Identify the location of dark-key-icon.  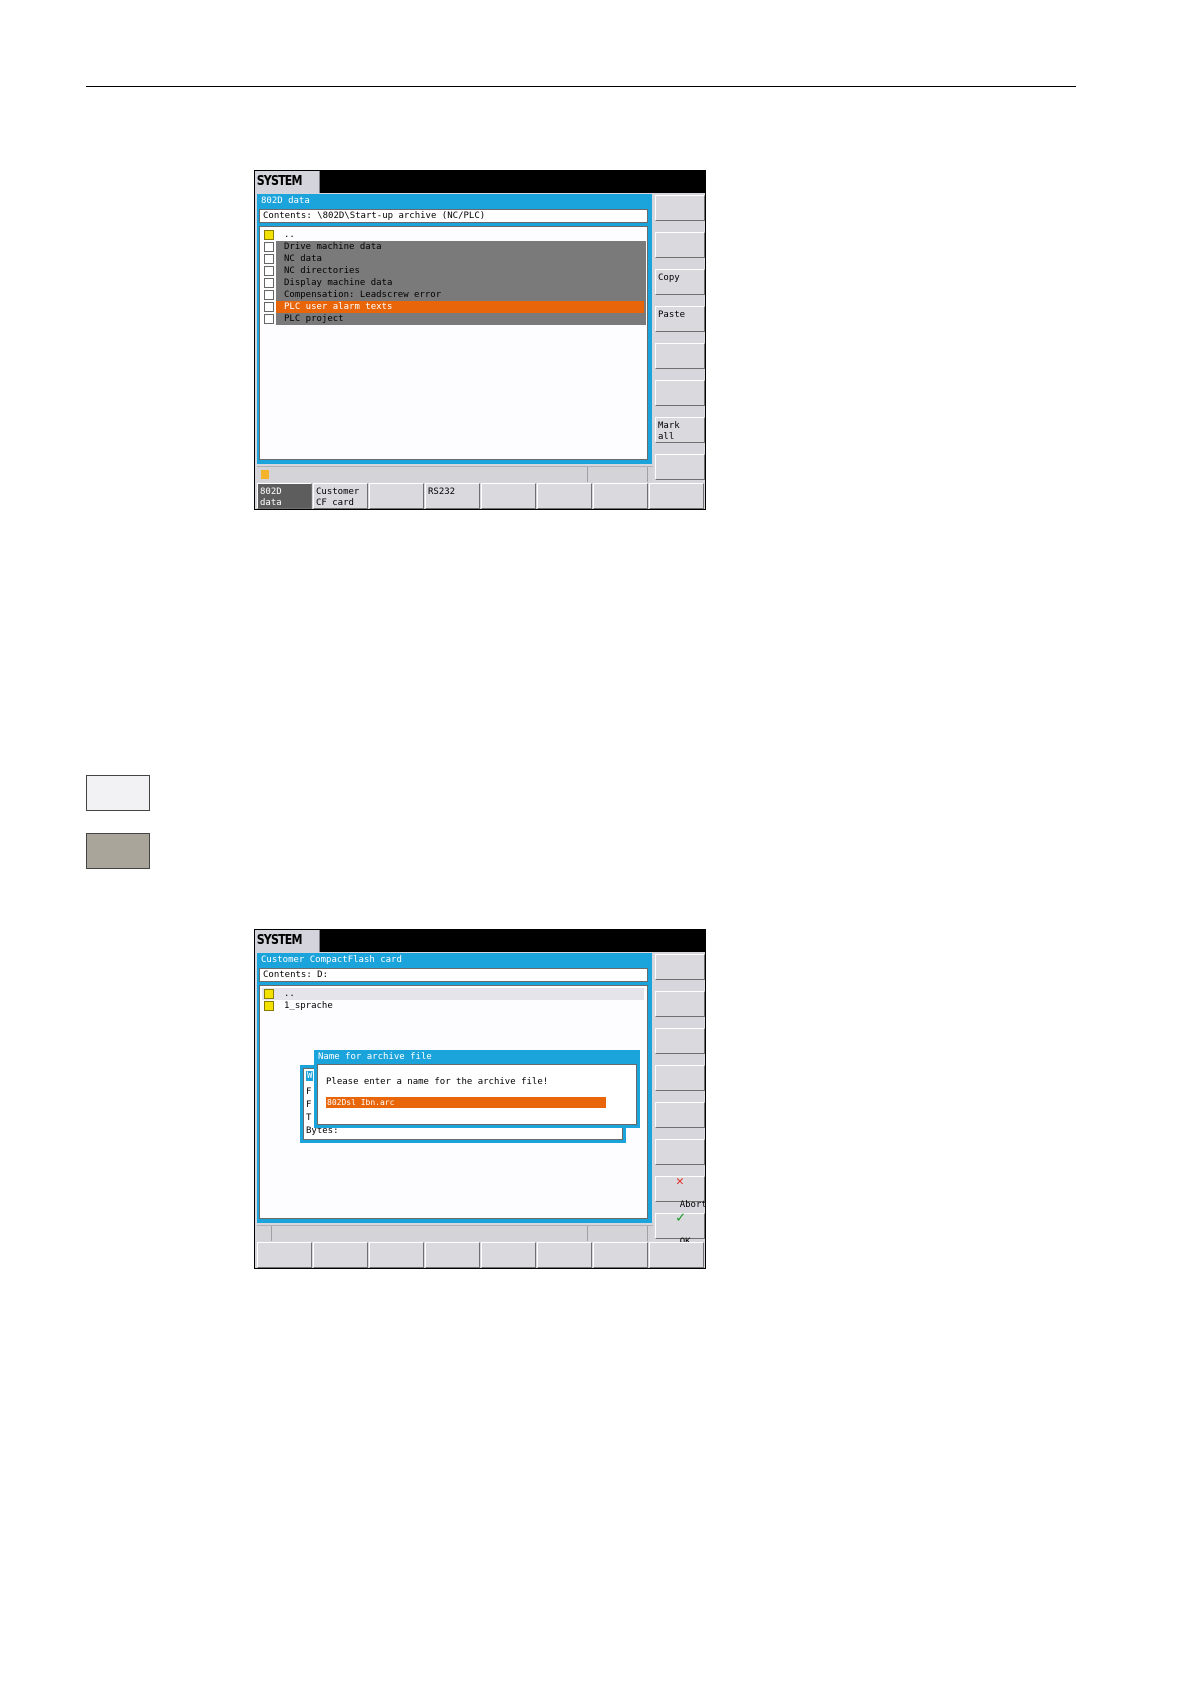
(118, 851).